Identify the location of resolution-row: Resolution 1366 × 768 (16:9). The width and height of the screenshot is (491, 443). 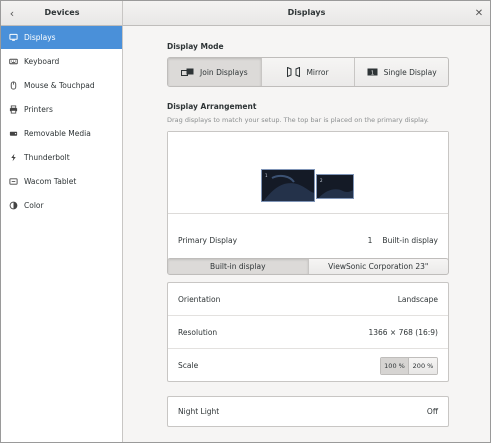
(308, 332).